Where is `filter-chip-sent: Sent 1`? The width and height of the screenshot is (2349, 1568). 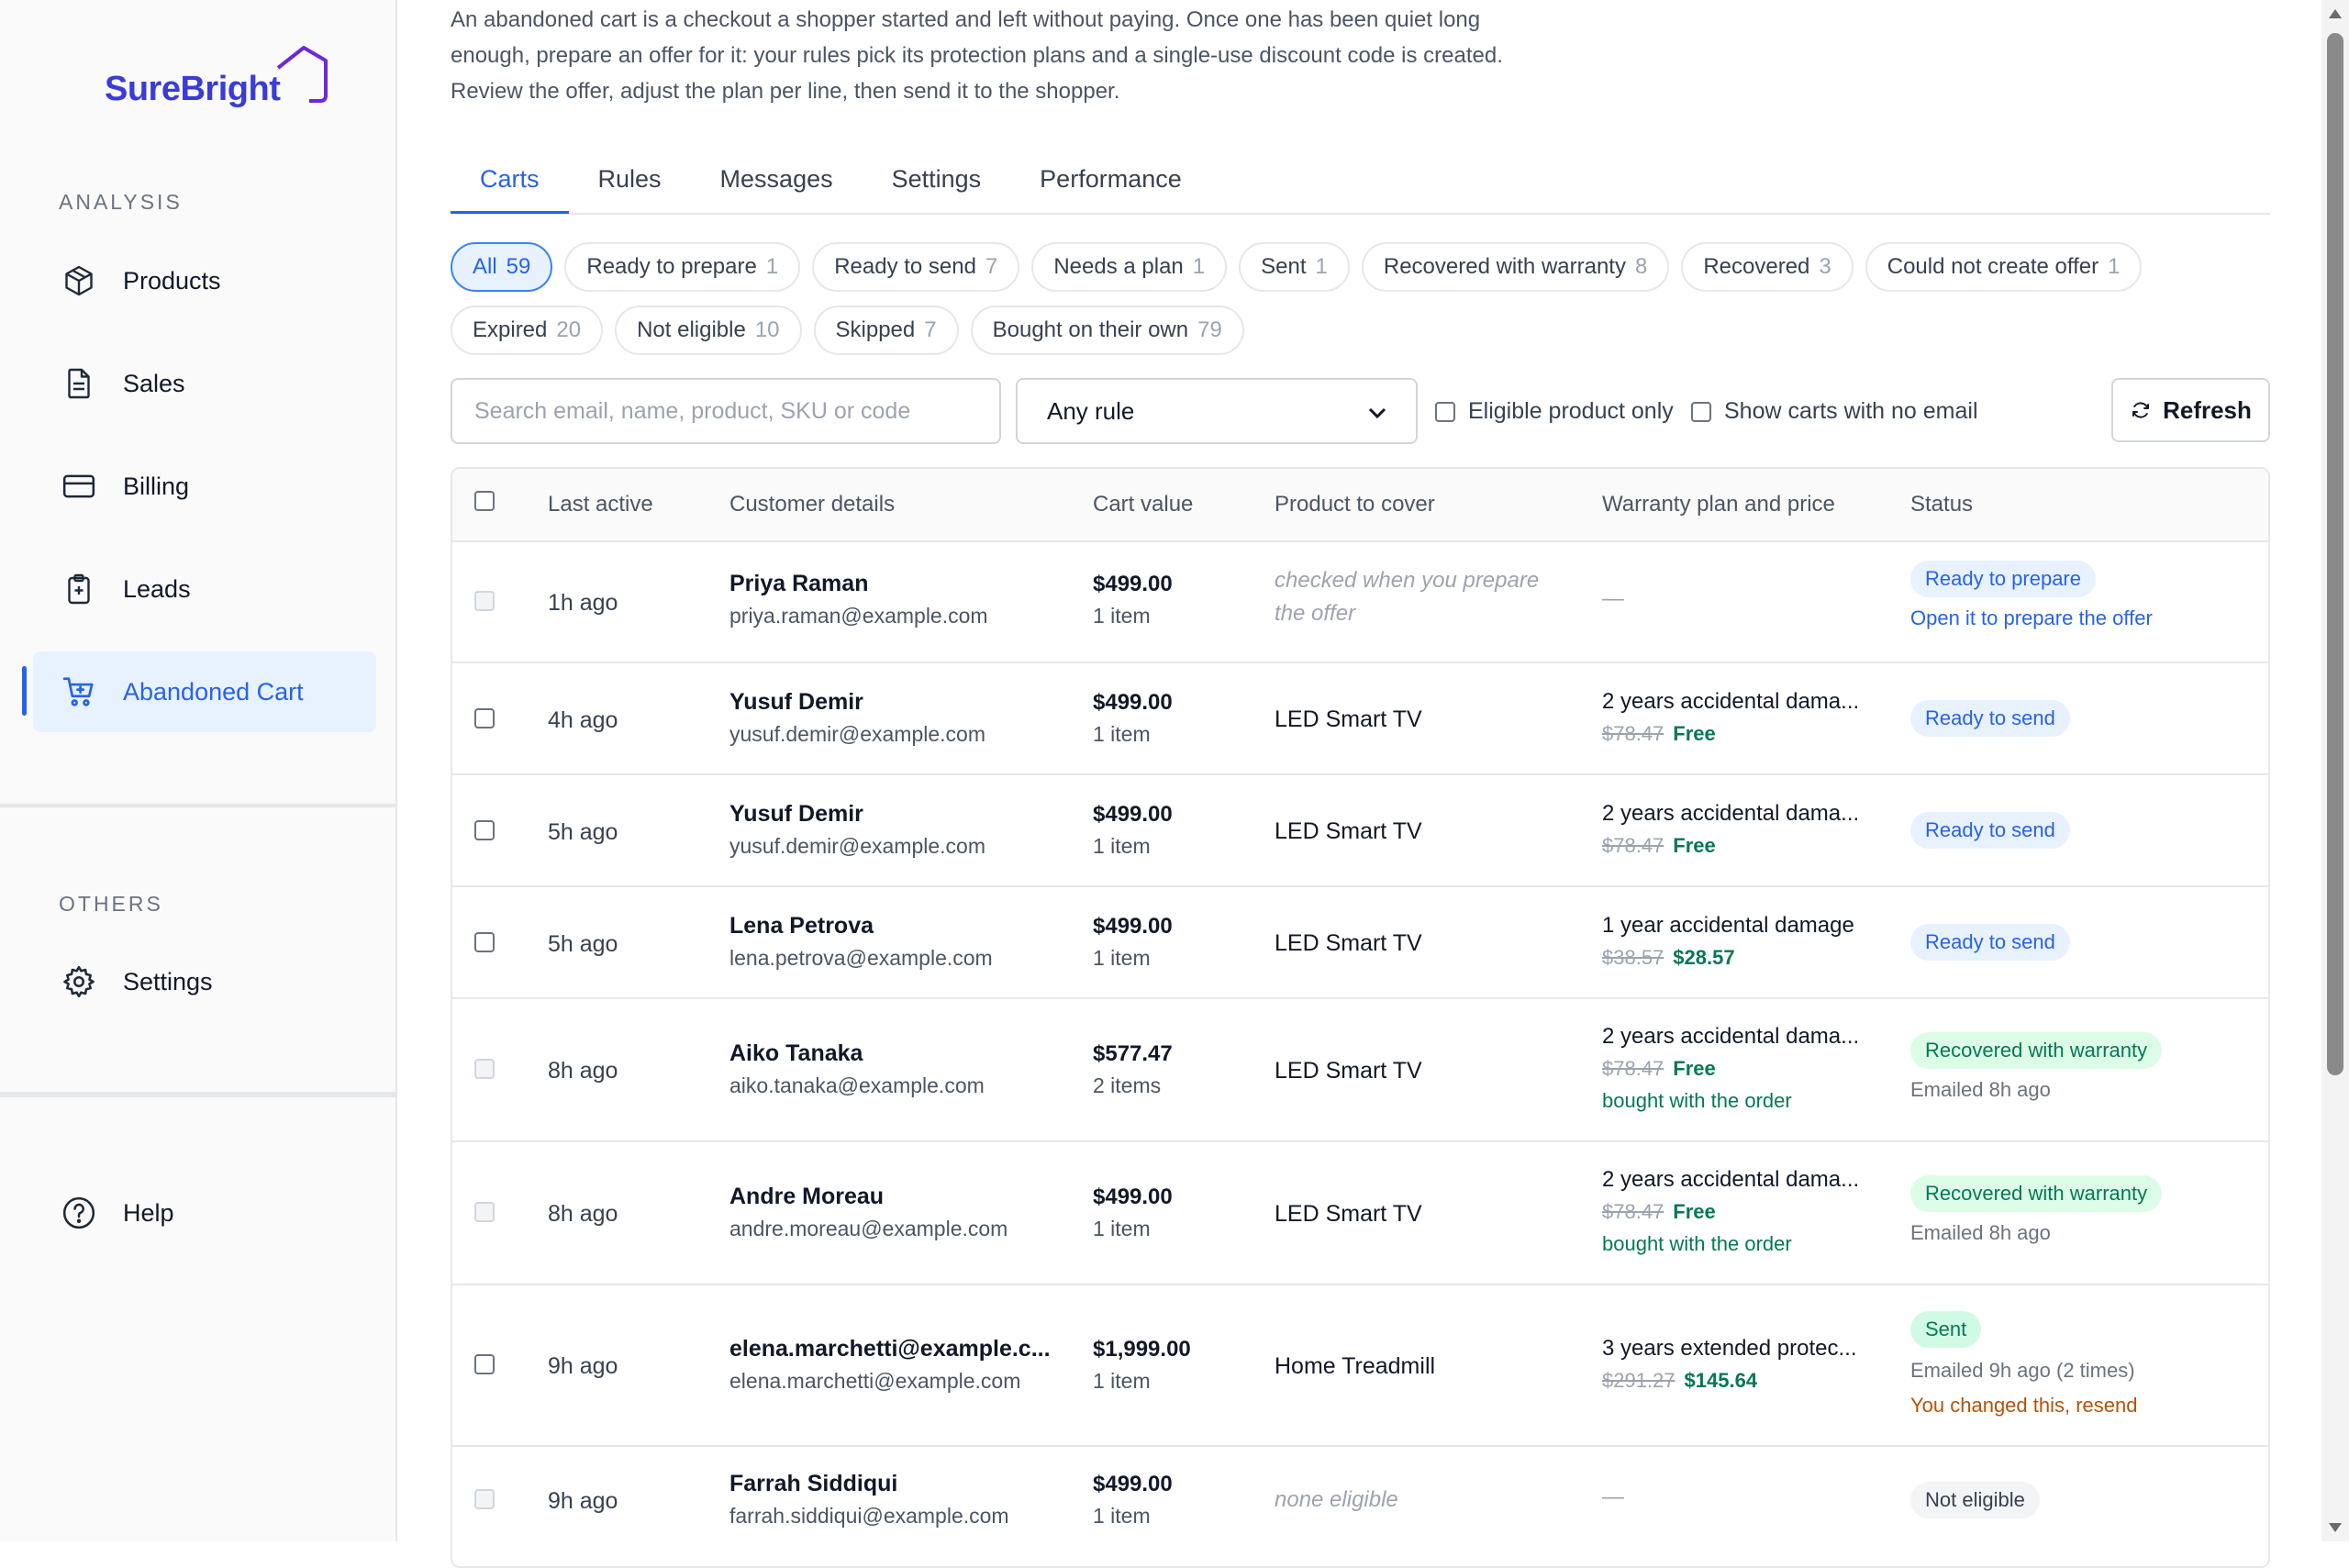 filter-chip-sent: Sent 1 is located at coordinates (1294, 267).